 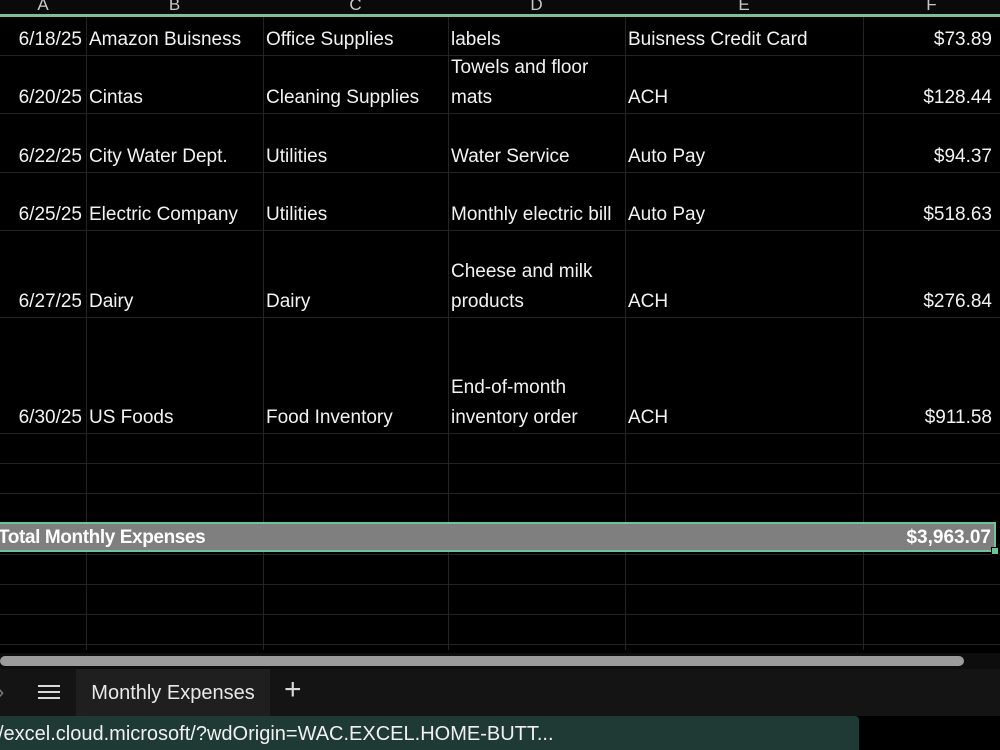 I want to click on fill-handle, so click(x=995, y=551).